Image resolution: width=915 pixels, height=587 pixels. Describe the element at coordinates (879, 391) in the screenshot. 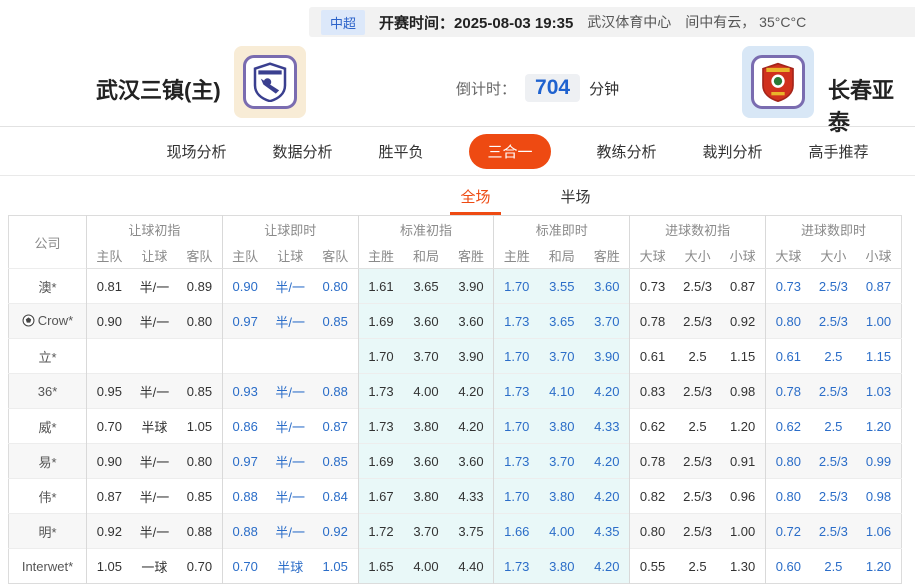

I see `odds-cell: 1.03` at that location.